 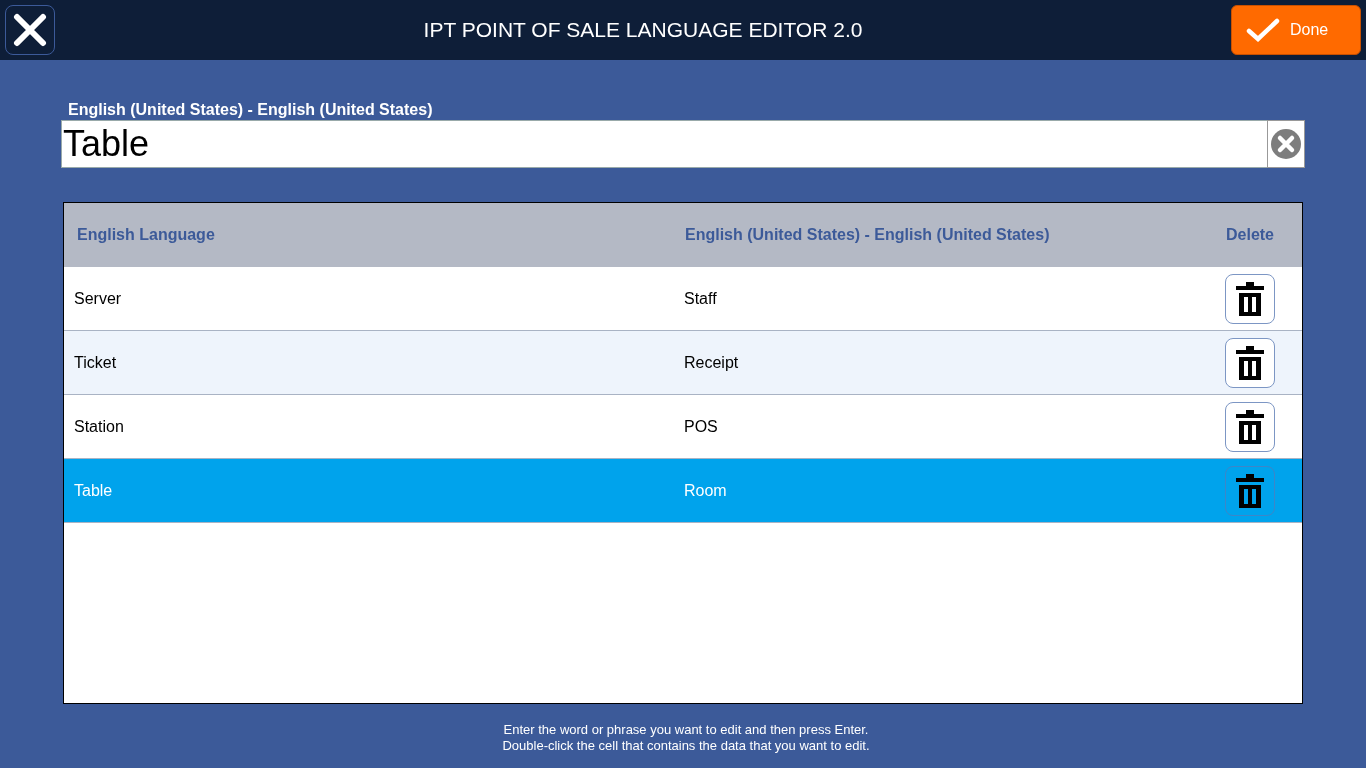 I want to click on column-header: English (United States) - English (United States), so click(x=867, y=235).